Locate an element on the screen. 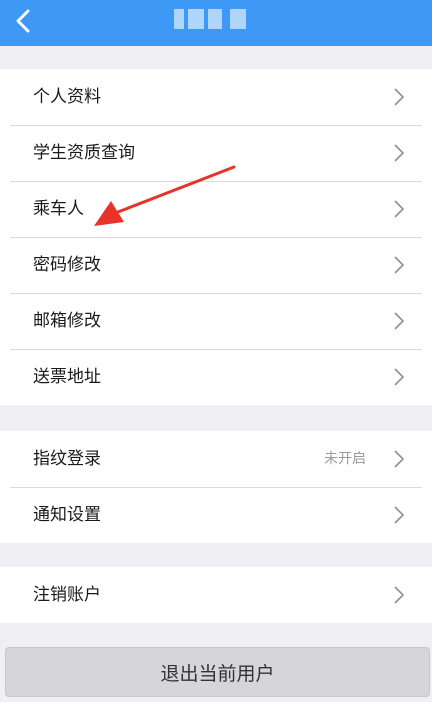  logout-button: 退出当前用户 is located at coordinates (217, 672).